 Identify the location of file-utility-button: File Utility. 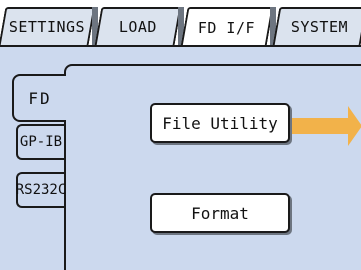
(220, 123).